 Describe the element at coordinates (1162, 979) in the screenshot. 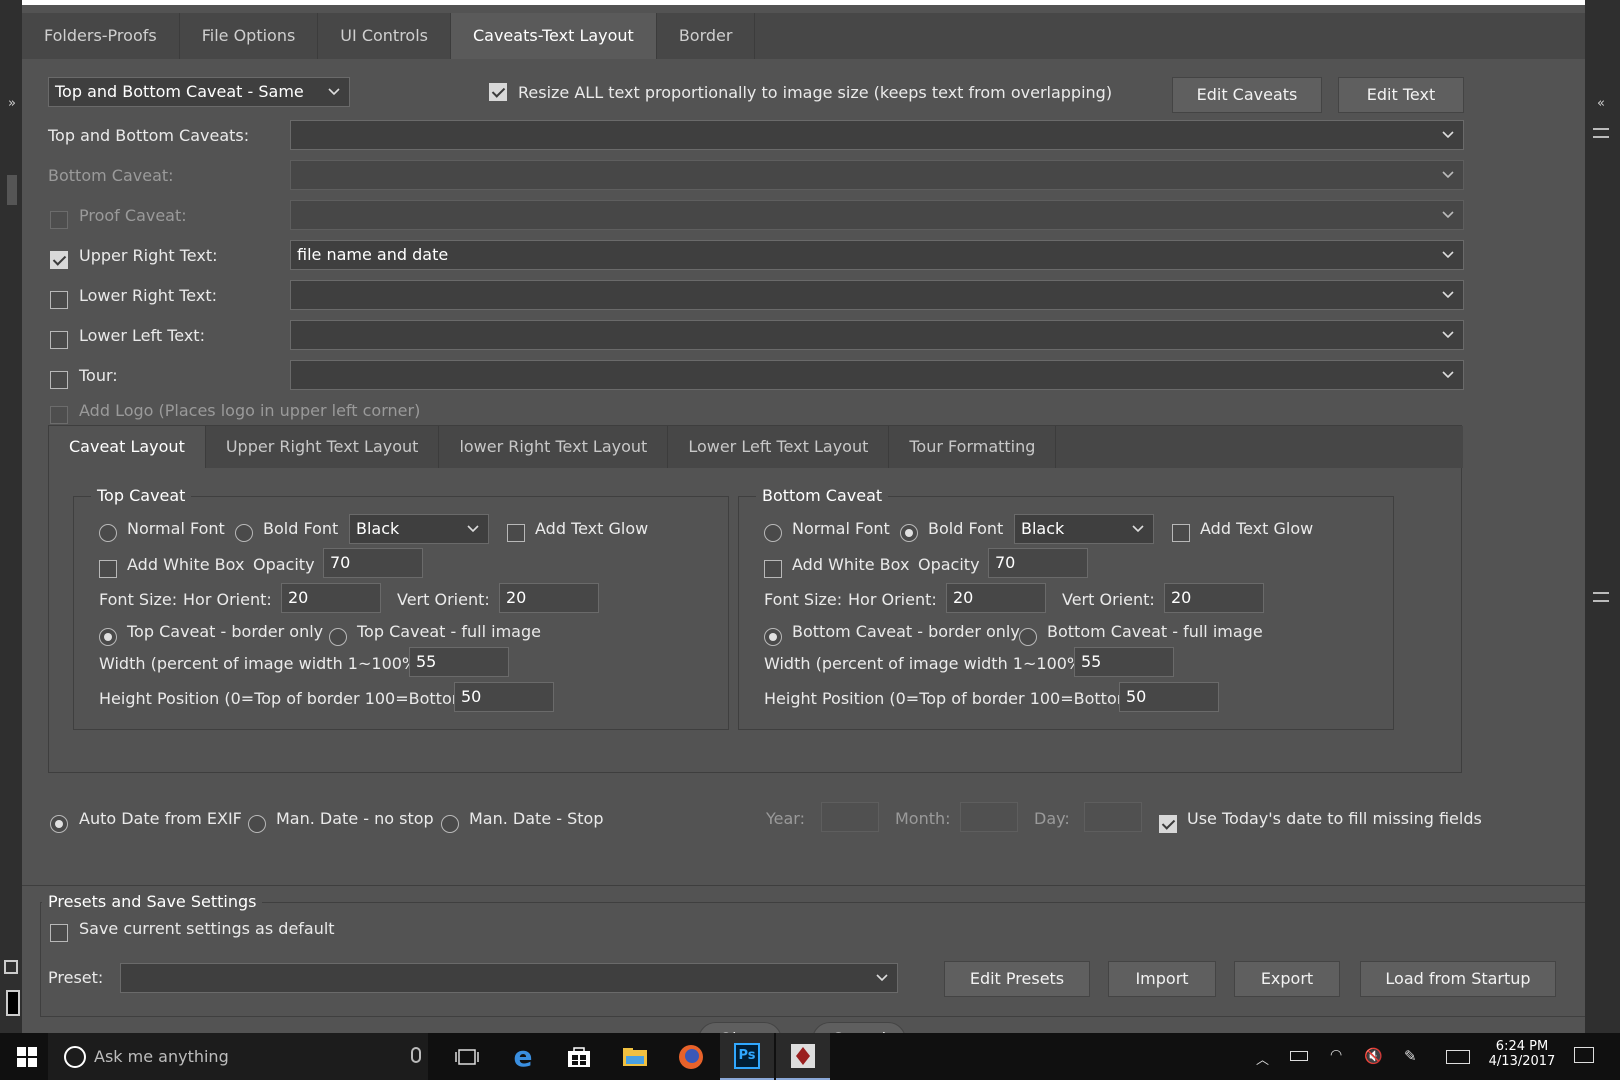

I see `import-button: Import` at that location.